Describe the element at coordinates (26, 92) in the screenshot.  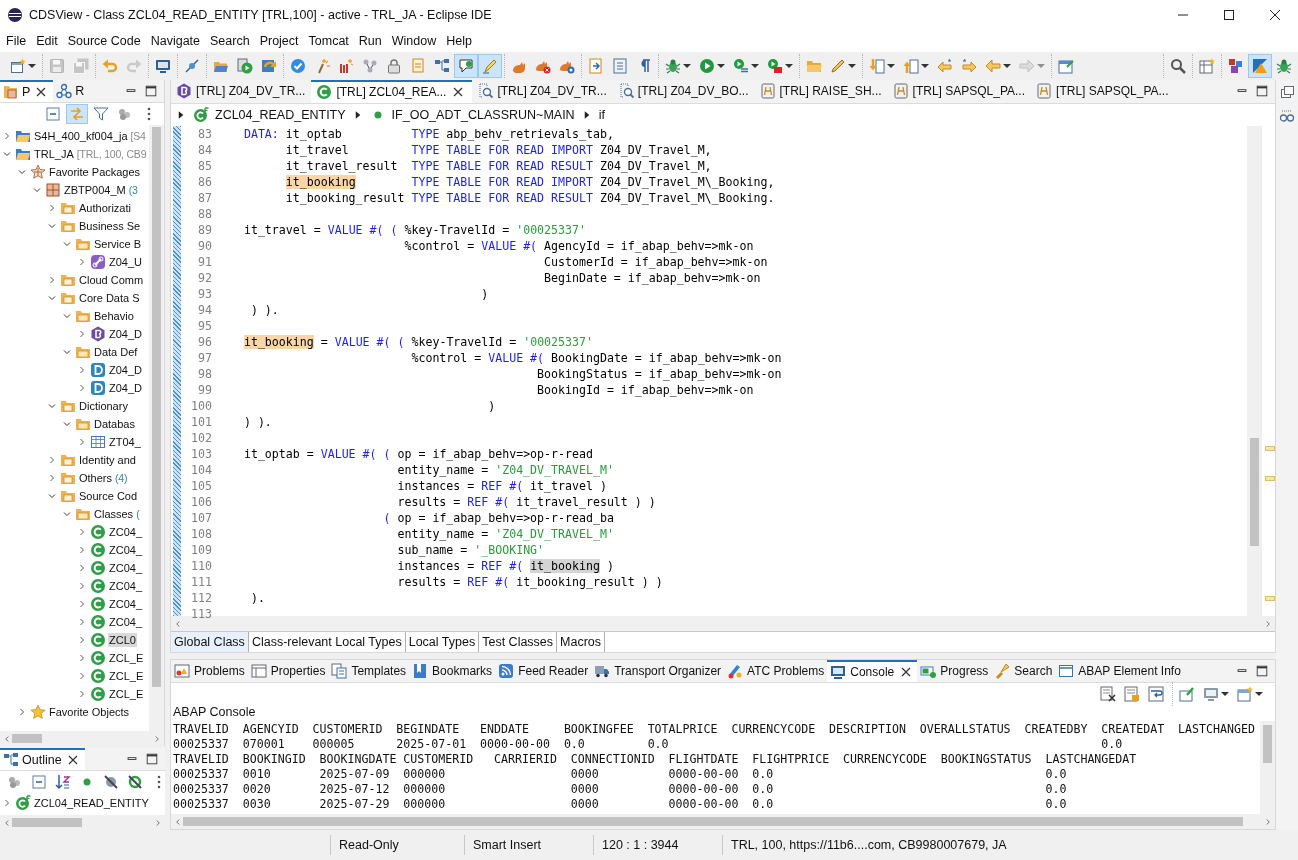
I see `view-tab: P` at that location.